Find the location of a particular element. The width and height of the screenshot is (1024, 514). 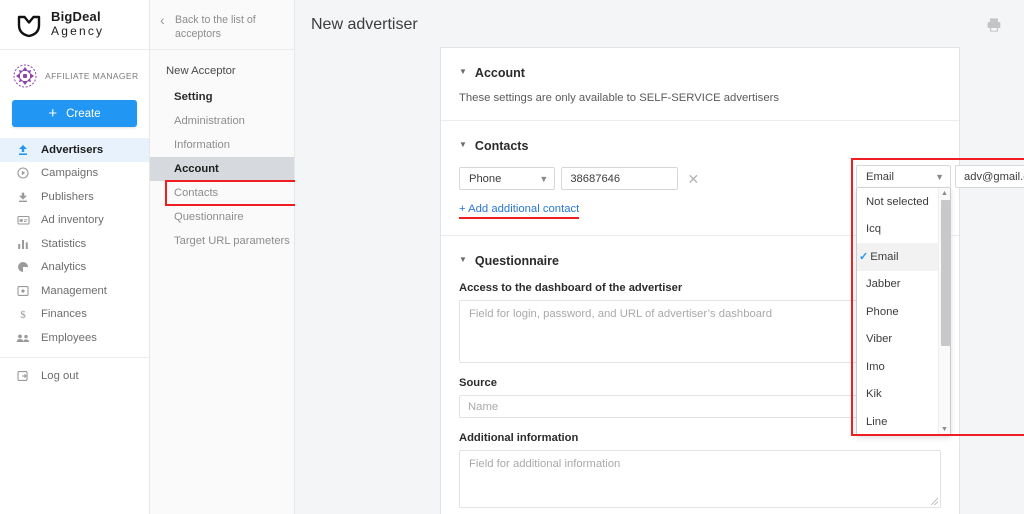

option-line: Line is located at coordinates (897, 421).